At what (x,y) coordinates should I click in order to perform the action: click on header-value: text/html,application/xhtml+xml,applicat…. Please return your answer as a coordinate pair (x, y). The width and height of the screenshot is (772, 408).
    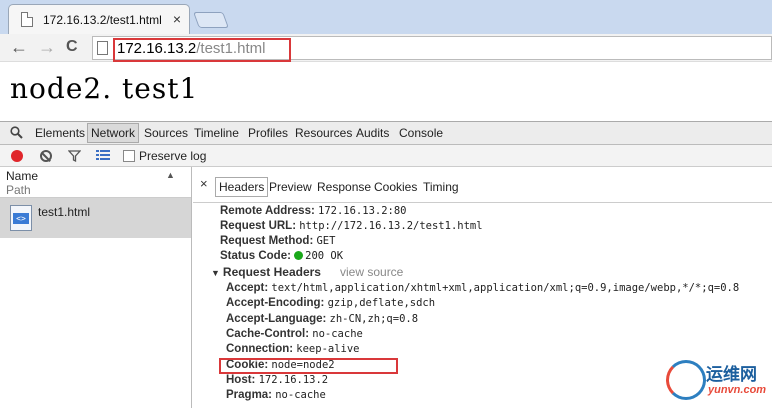
    Looking at the image, I should click on (505, 288).